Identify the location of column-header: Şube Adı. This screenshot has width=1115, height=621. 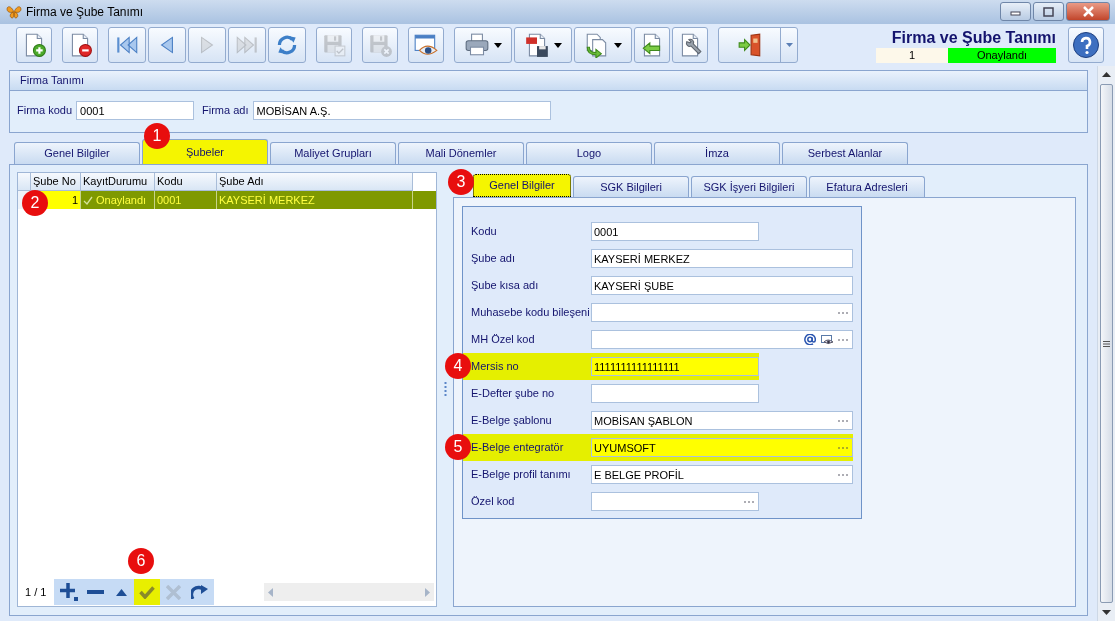
(315, 182).